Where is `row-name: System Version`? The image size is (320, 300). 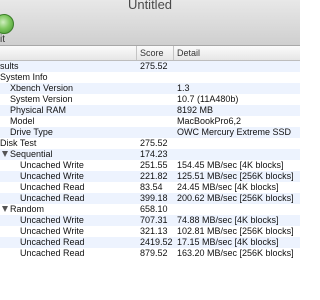 row-name: System Version is located at coordinates (41, 99).